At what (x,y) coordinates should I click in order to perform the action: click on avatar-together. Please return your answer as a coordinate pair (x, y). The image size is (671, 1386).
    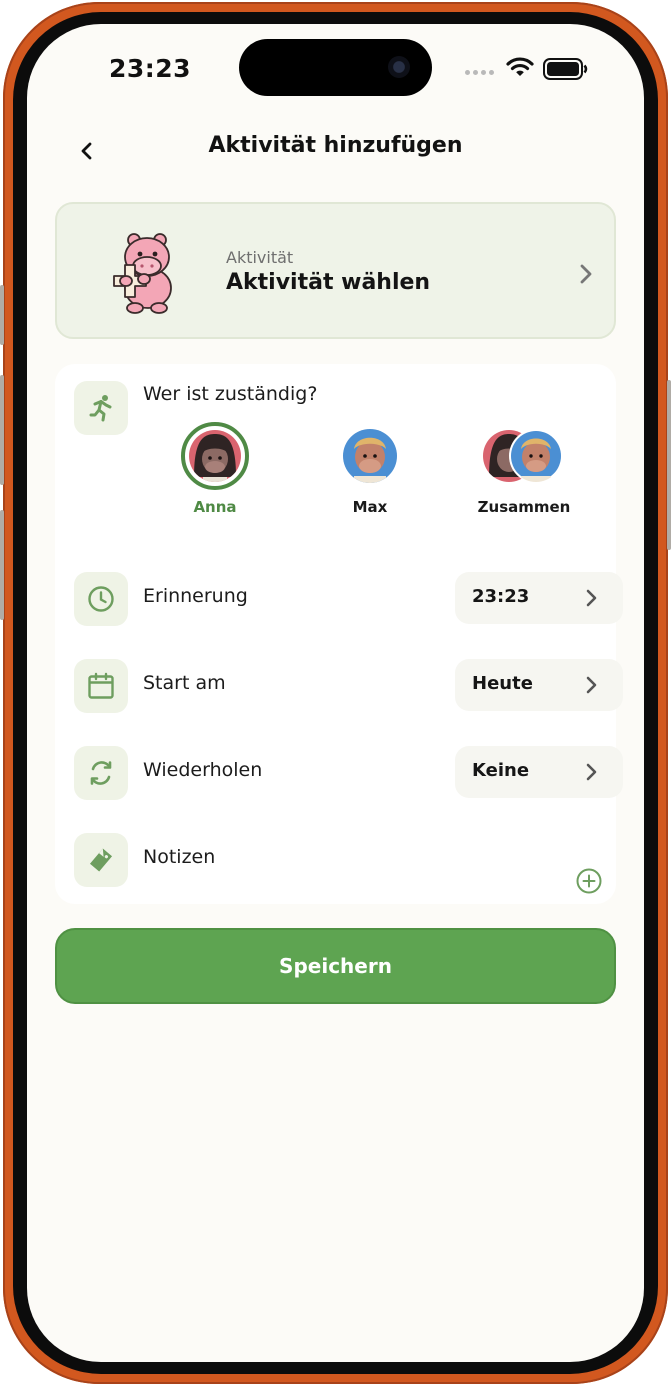
    Looking at the image, I should click on (523, 456).